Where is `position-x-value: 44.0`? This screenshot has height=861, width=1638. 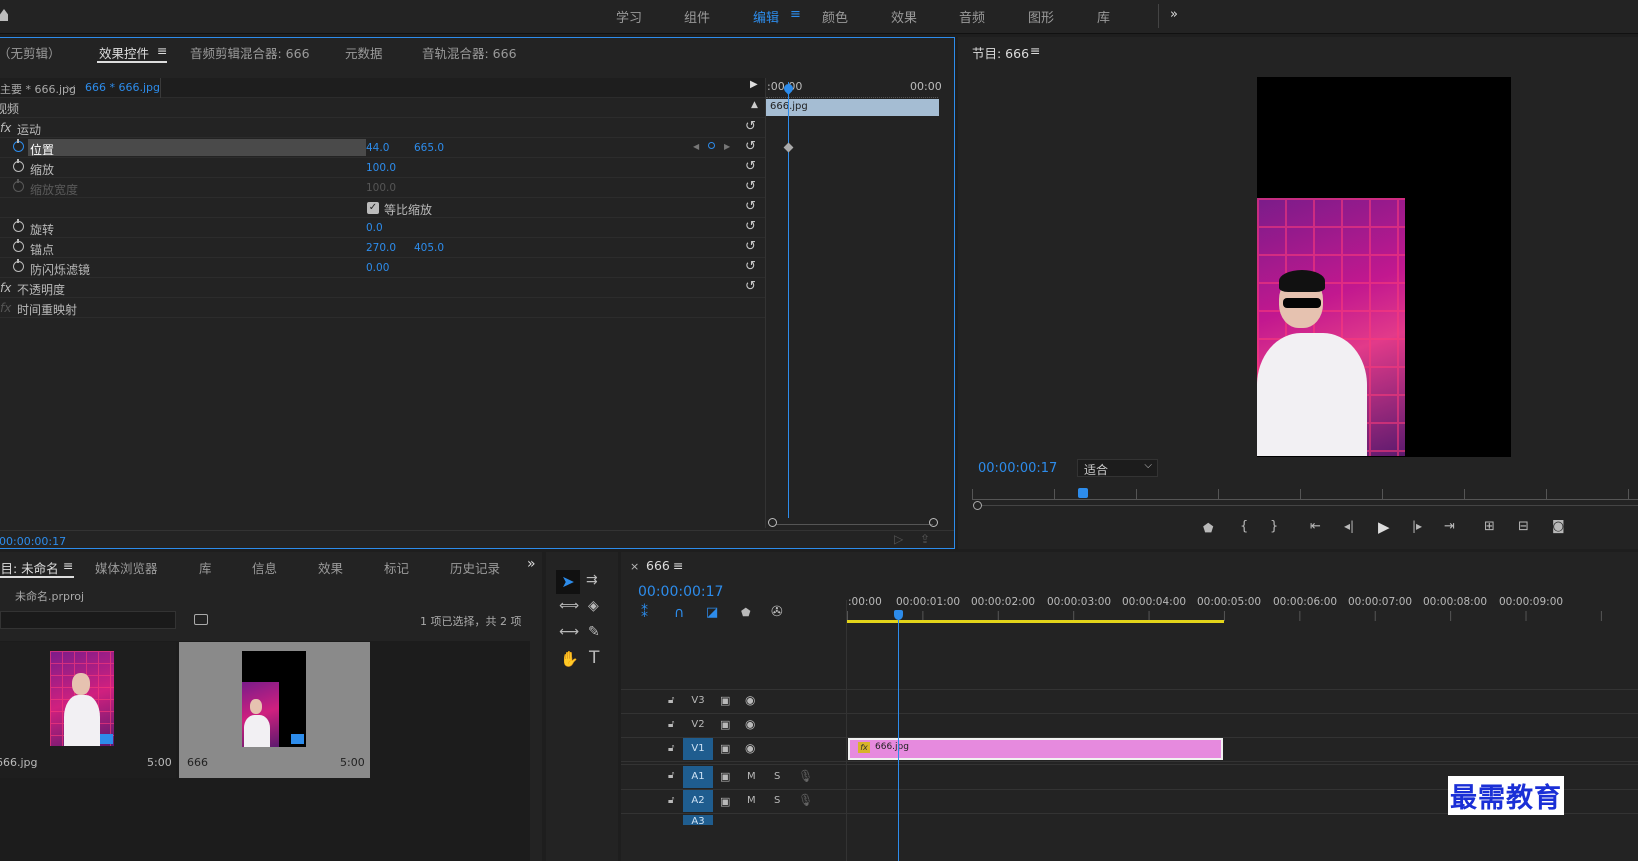 position-x-value: 44.0 is located at coordinates (377, 148).